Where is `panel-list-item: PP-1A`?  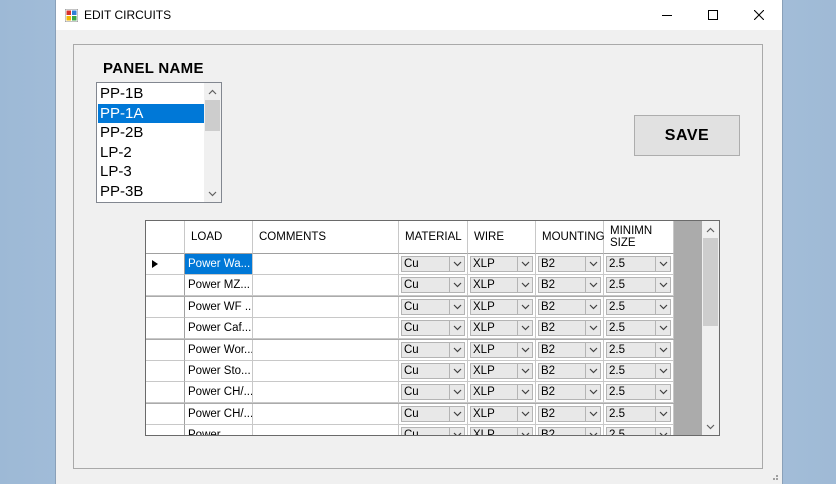
panel-list-item: PP-1A is located at coordinates (151, 113).